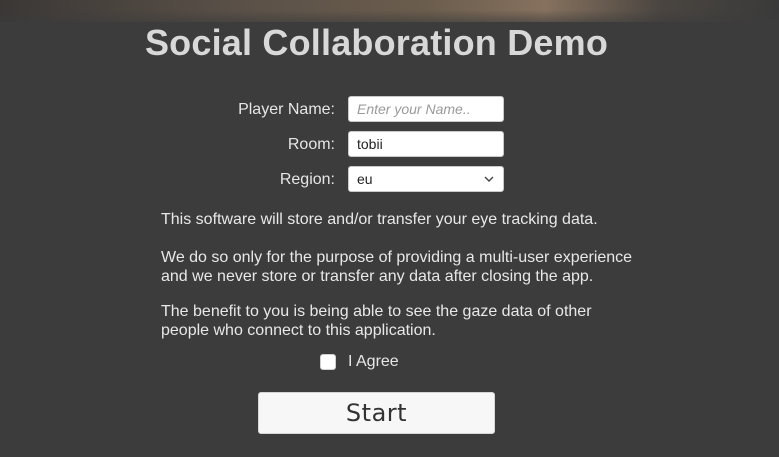 This screenshot has width=779, height=457. Describe the element at coordinates (286, 109) in the screenshot. I see `player-name-label: Player Name:` at that location.